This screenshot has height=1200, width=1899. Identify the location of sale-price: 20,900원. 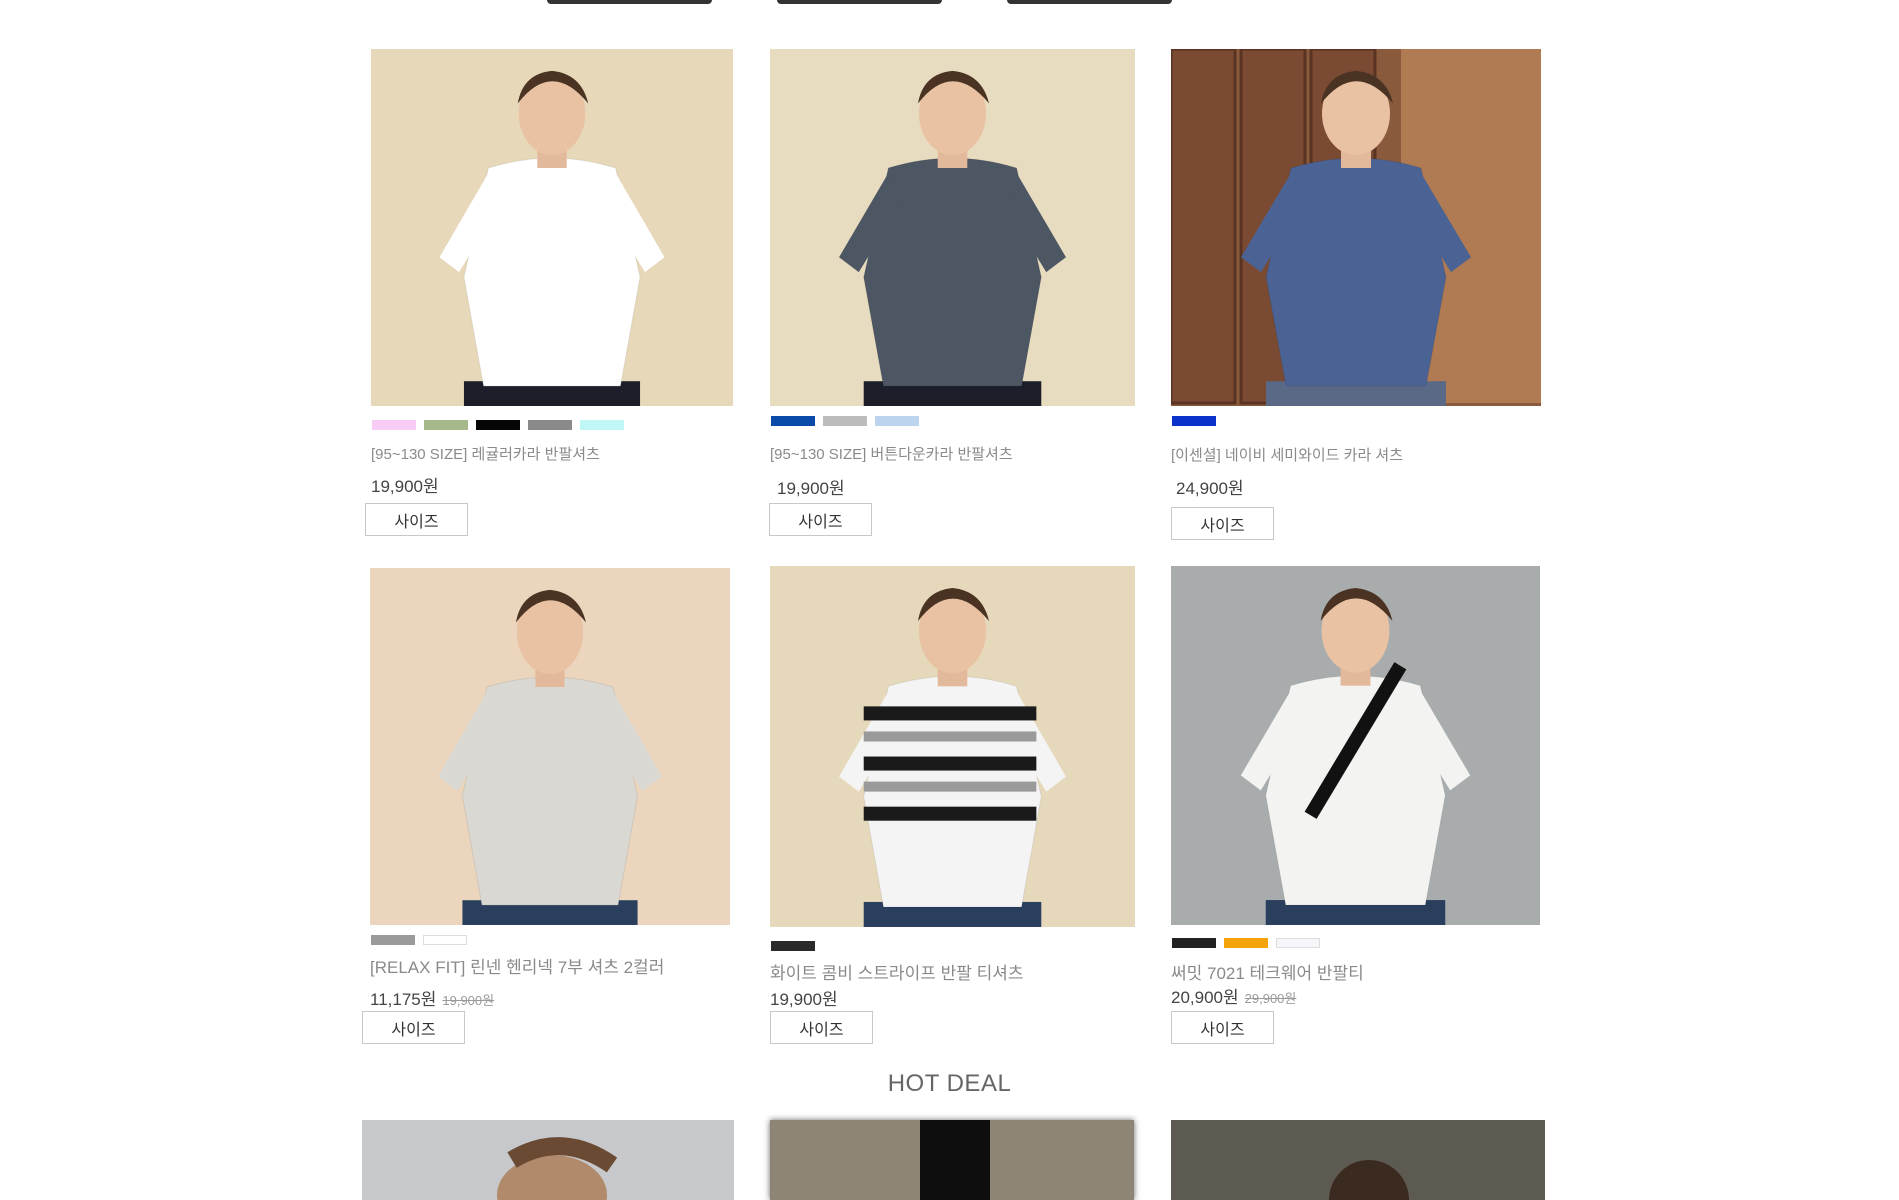
(1205, 997).